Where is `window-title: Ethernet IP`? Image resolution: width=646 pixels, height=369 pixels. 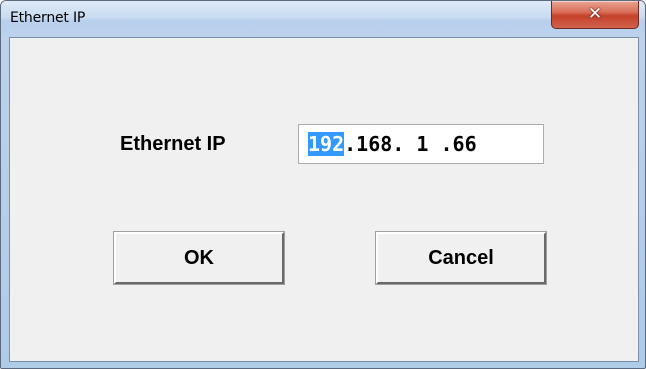
window-title: Ethernet IP is located at coordinates (48, 18).